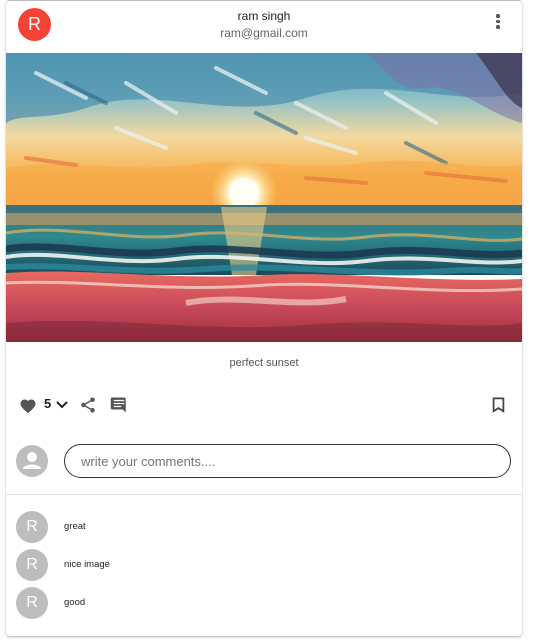 The image size is (536, 642). I want to click on comment-item: R great, so click(256, 527).